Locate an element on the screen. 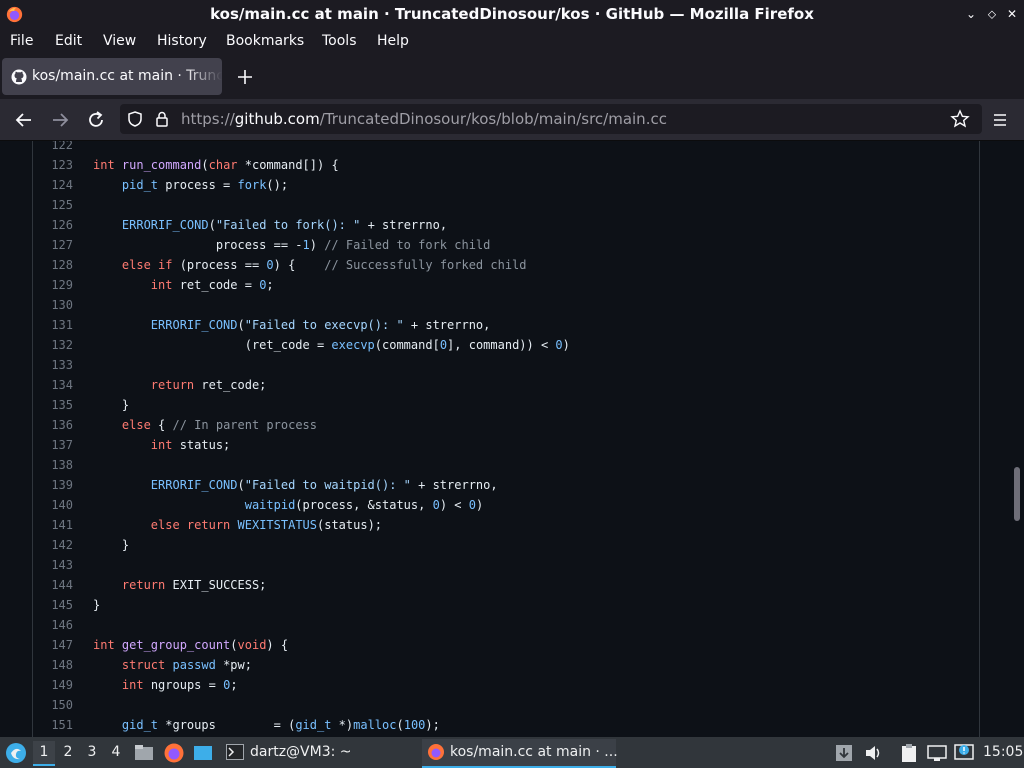 Image resolution: width=1024 pixels, height=768 pixels. code-text: process == -1) // Failed to fork child is located at coordinates (292, 245).